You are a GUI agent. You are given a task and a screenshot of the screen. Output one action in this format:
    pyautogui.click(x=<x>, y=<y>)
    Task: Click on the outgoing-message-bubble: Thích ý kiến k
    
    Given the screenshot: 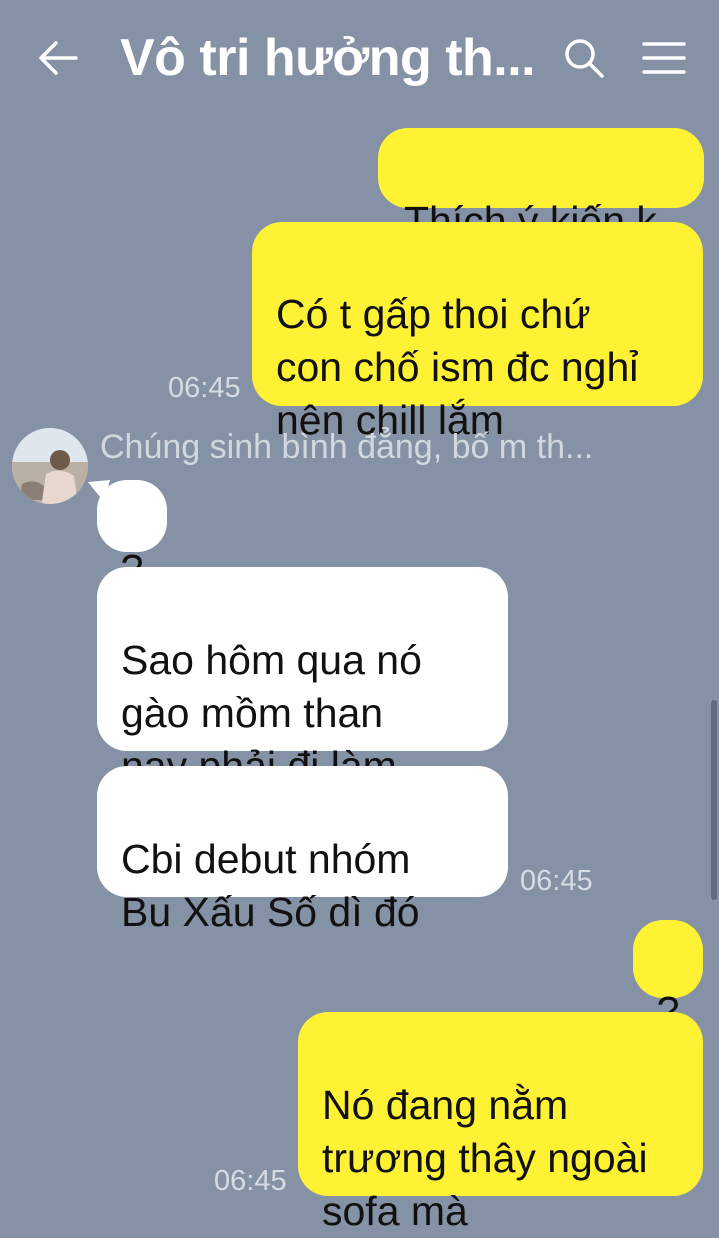 What is the action you would take?
    pyautogui.click(x=541, y=186)
    